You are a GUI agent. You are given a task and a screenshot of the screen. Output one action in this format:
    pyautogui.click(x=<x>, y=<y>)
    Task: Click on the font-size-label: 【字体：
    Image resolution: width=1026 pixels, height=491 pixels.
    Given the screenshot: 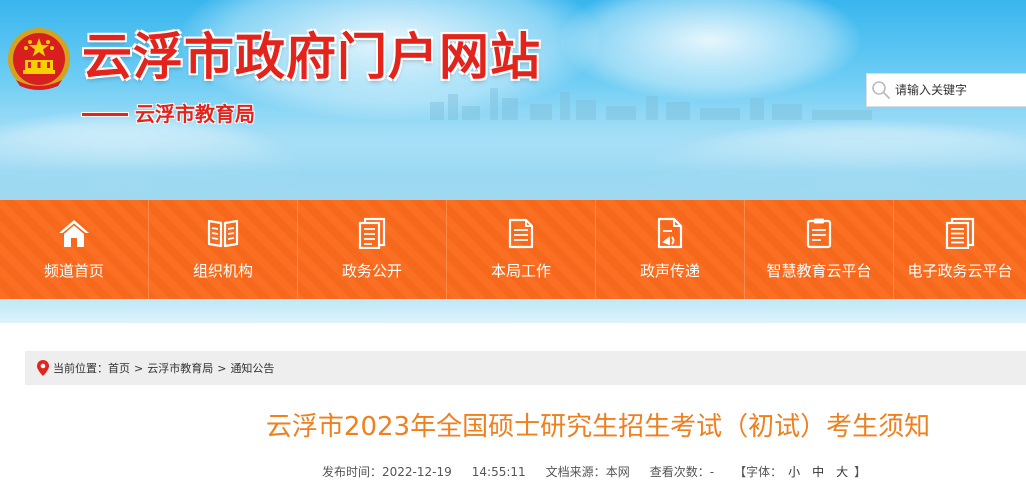 What is the action you would take?
    pyautogui.click(x=758, y=472)
    